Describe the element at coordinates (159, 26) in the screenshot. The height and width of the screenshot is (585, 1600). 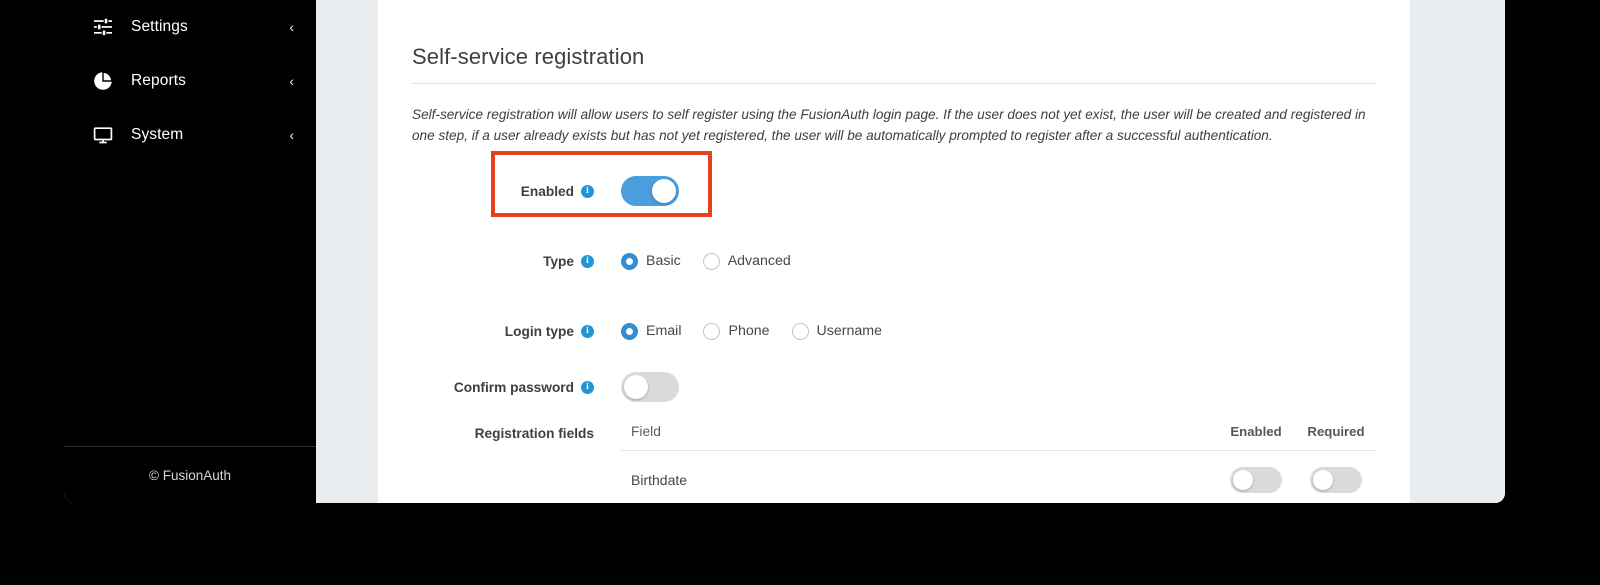
I see `sidebar-item-label: Settings` at that location.